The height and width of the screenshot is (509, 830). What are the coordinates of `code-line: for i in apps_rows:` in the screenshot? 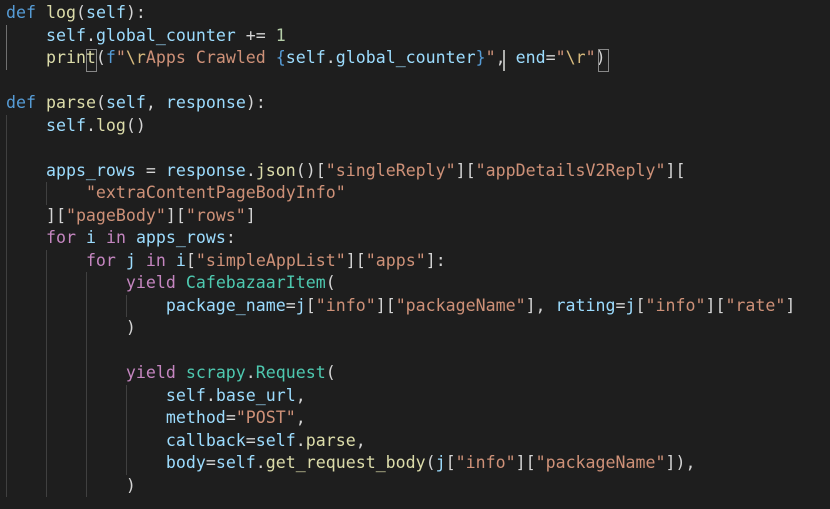 It's located at (121, 238).